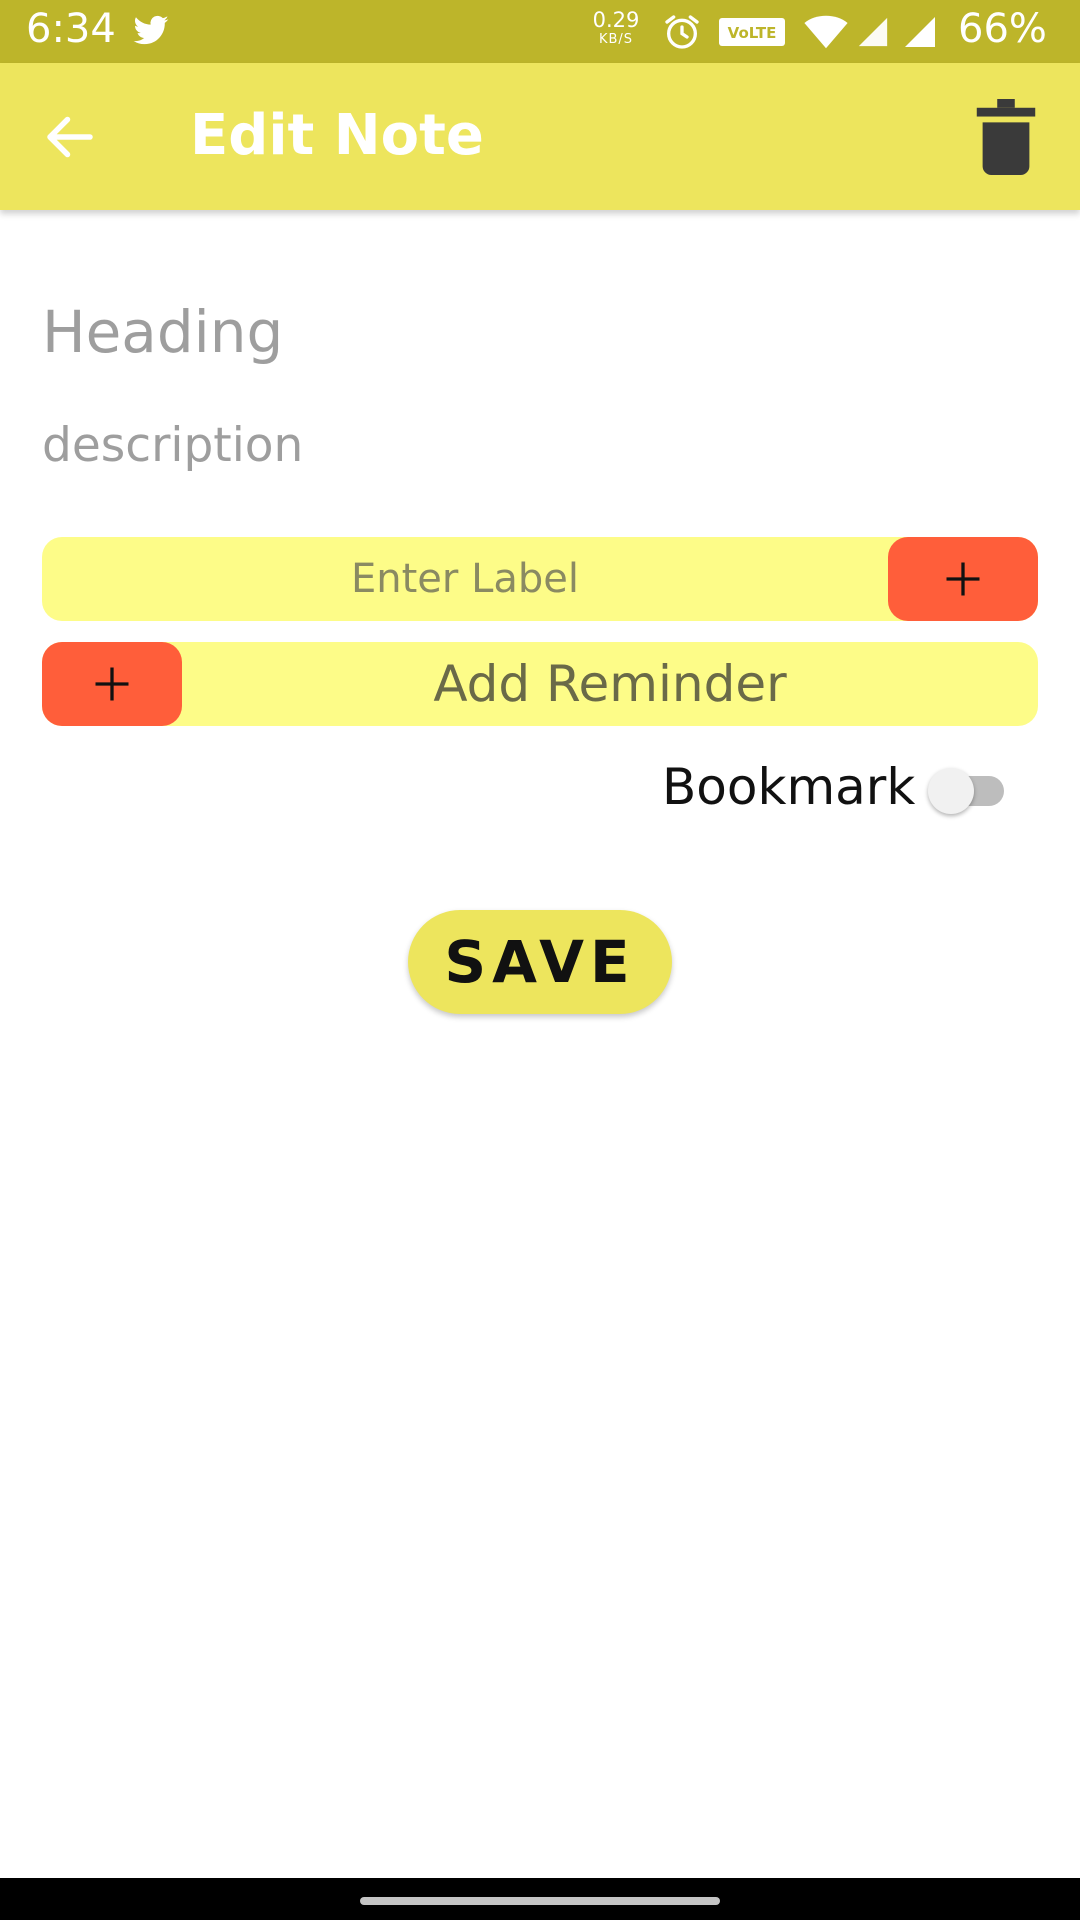 The image size is (1080, 1920). Describe the element at coordinates (540, 31) in the screenshot. I see `status-bar: 6:34 0.29 KB/S VoLTE 66%` at that location.